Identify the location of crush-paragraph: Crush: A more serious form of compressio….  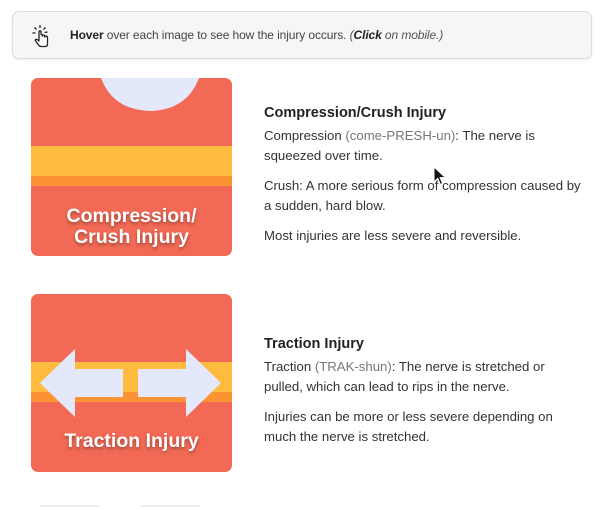
(422, 195).